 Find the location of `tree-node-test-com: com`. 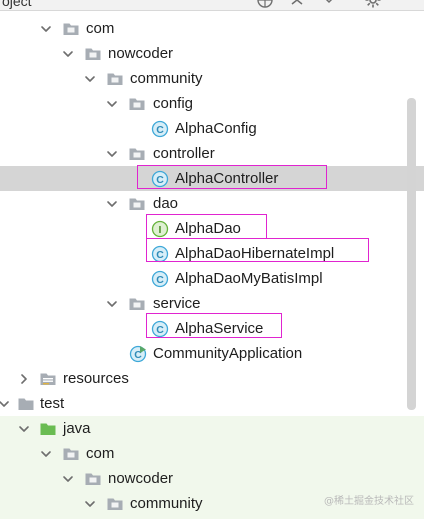

tree-node-test-com: com is located at coordinates (212, 453).